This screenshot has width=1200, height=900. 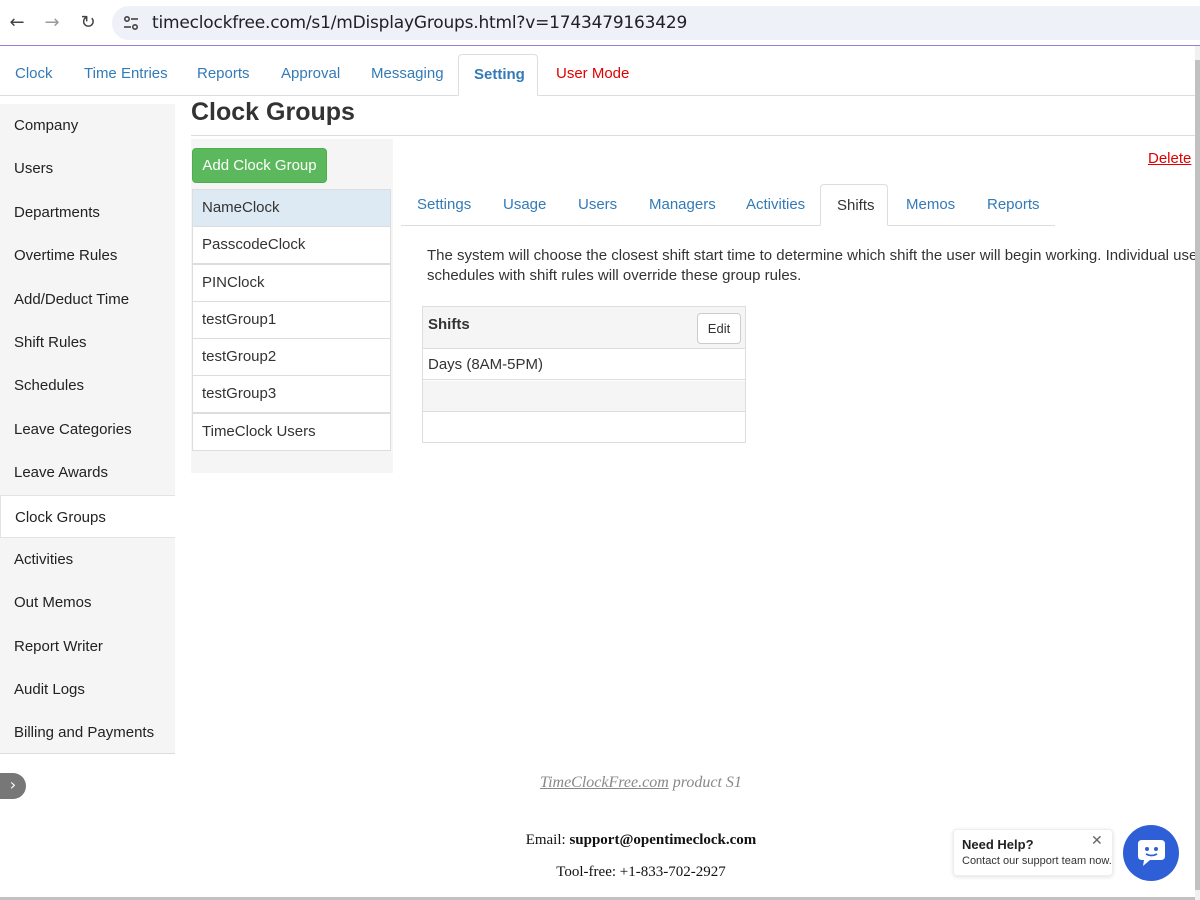 I want to click on footer-email-value: support@opentimeclock.com, so click(x=662, y=840).